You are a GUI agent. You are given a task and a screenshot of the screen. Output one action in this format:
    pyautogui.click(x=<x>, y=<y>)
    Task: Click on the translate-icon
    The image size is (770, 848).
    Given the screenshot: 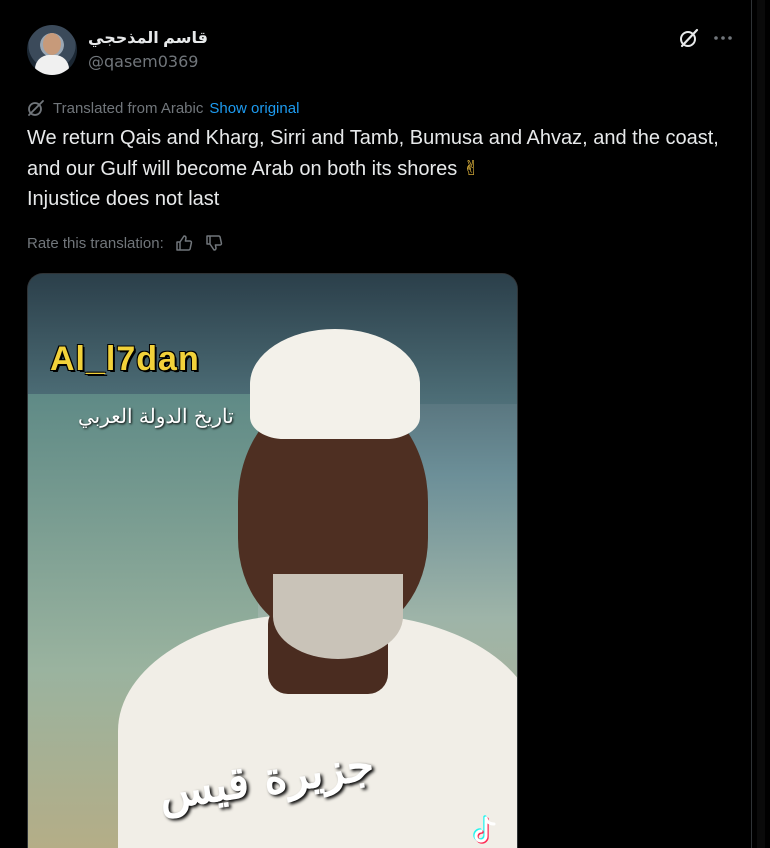 What is the action you would take?
    pyautogui.click(x=36, y=108)
    